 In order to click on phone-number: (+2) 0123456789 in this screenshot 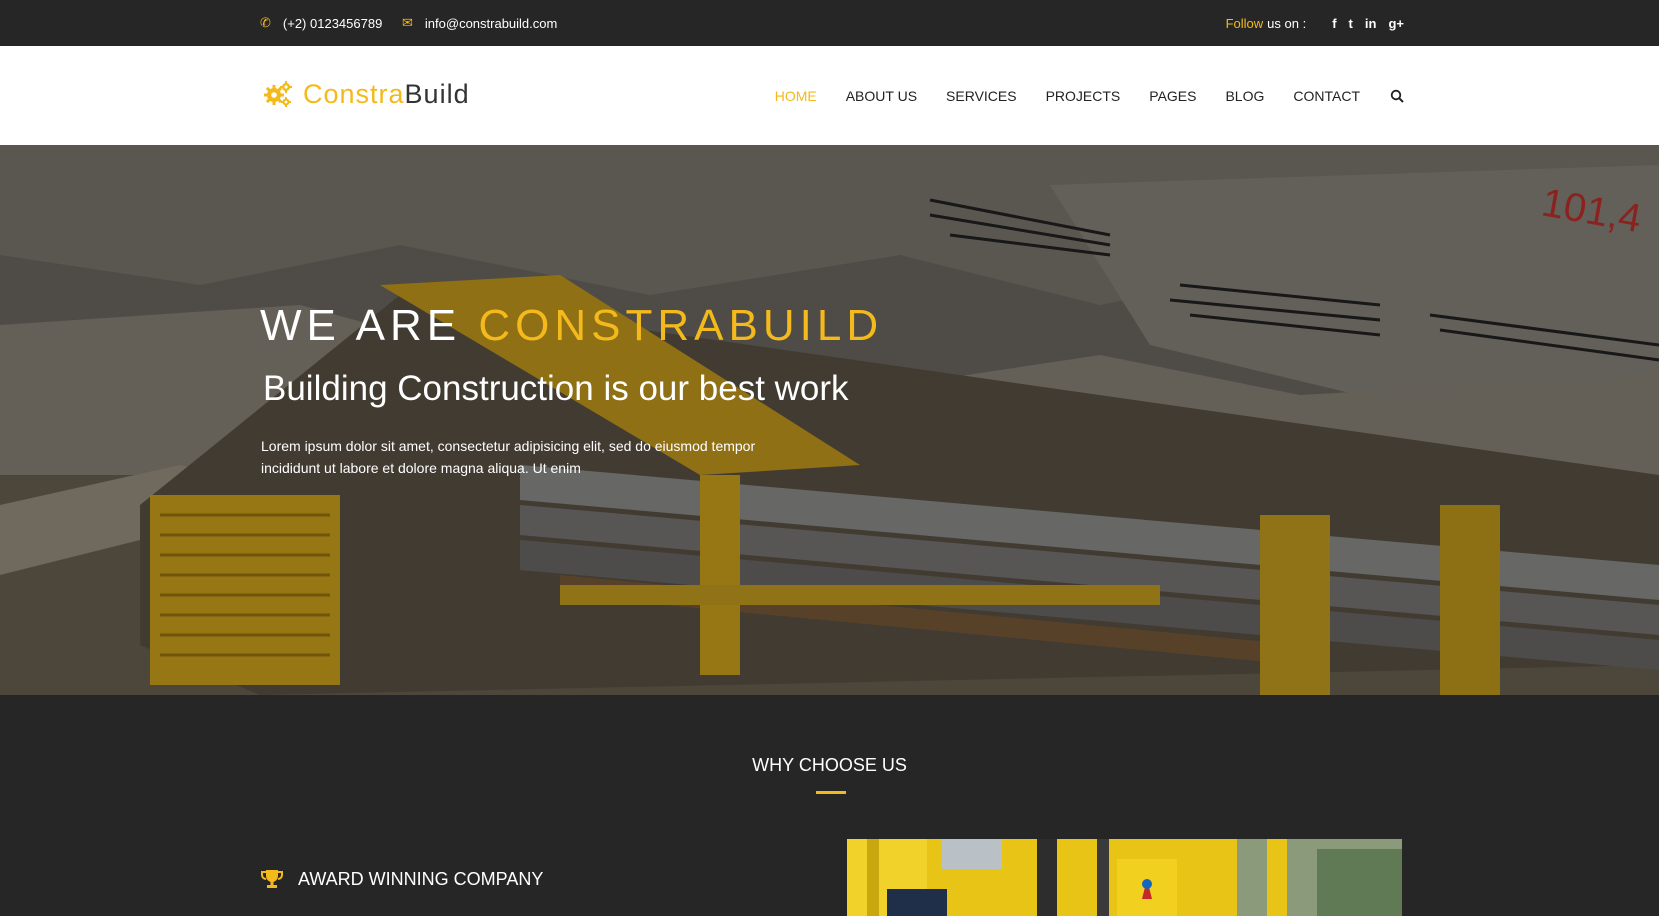, I will do `click(332, 23)`.